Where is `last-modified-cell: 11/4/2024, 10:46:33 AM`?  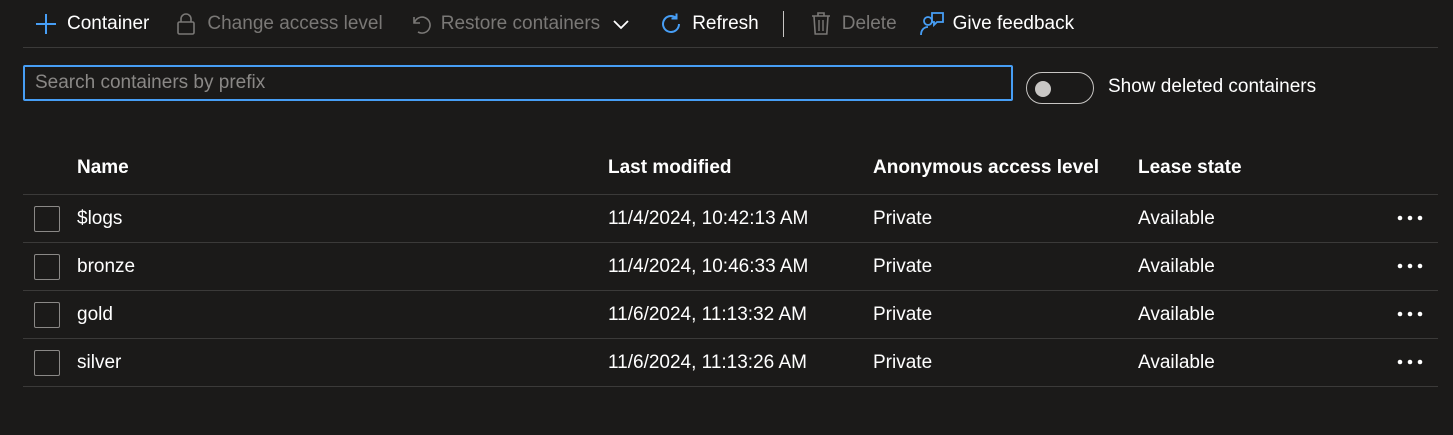
last-modified-cell: 11/4/2024, 10:46:33 AM is located at coordinates (708, 266).